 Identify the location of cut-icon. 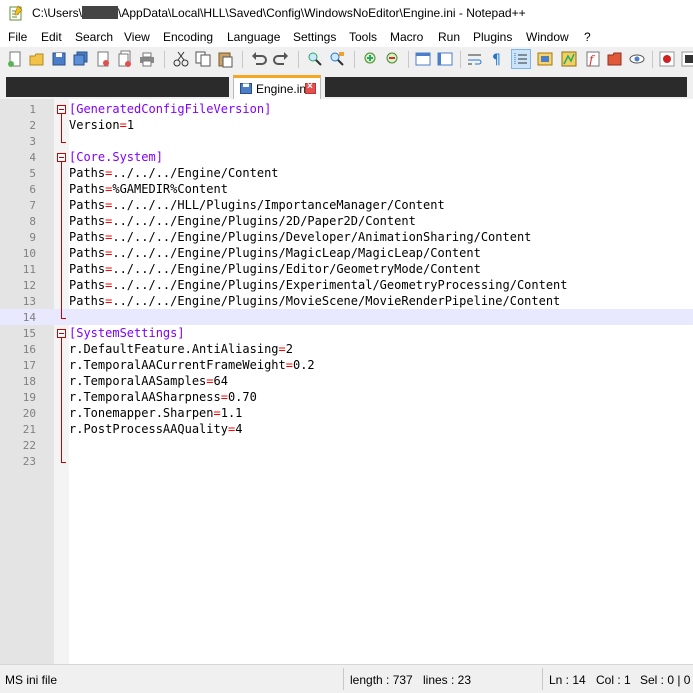
(181, 59).